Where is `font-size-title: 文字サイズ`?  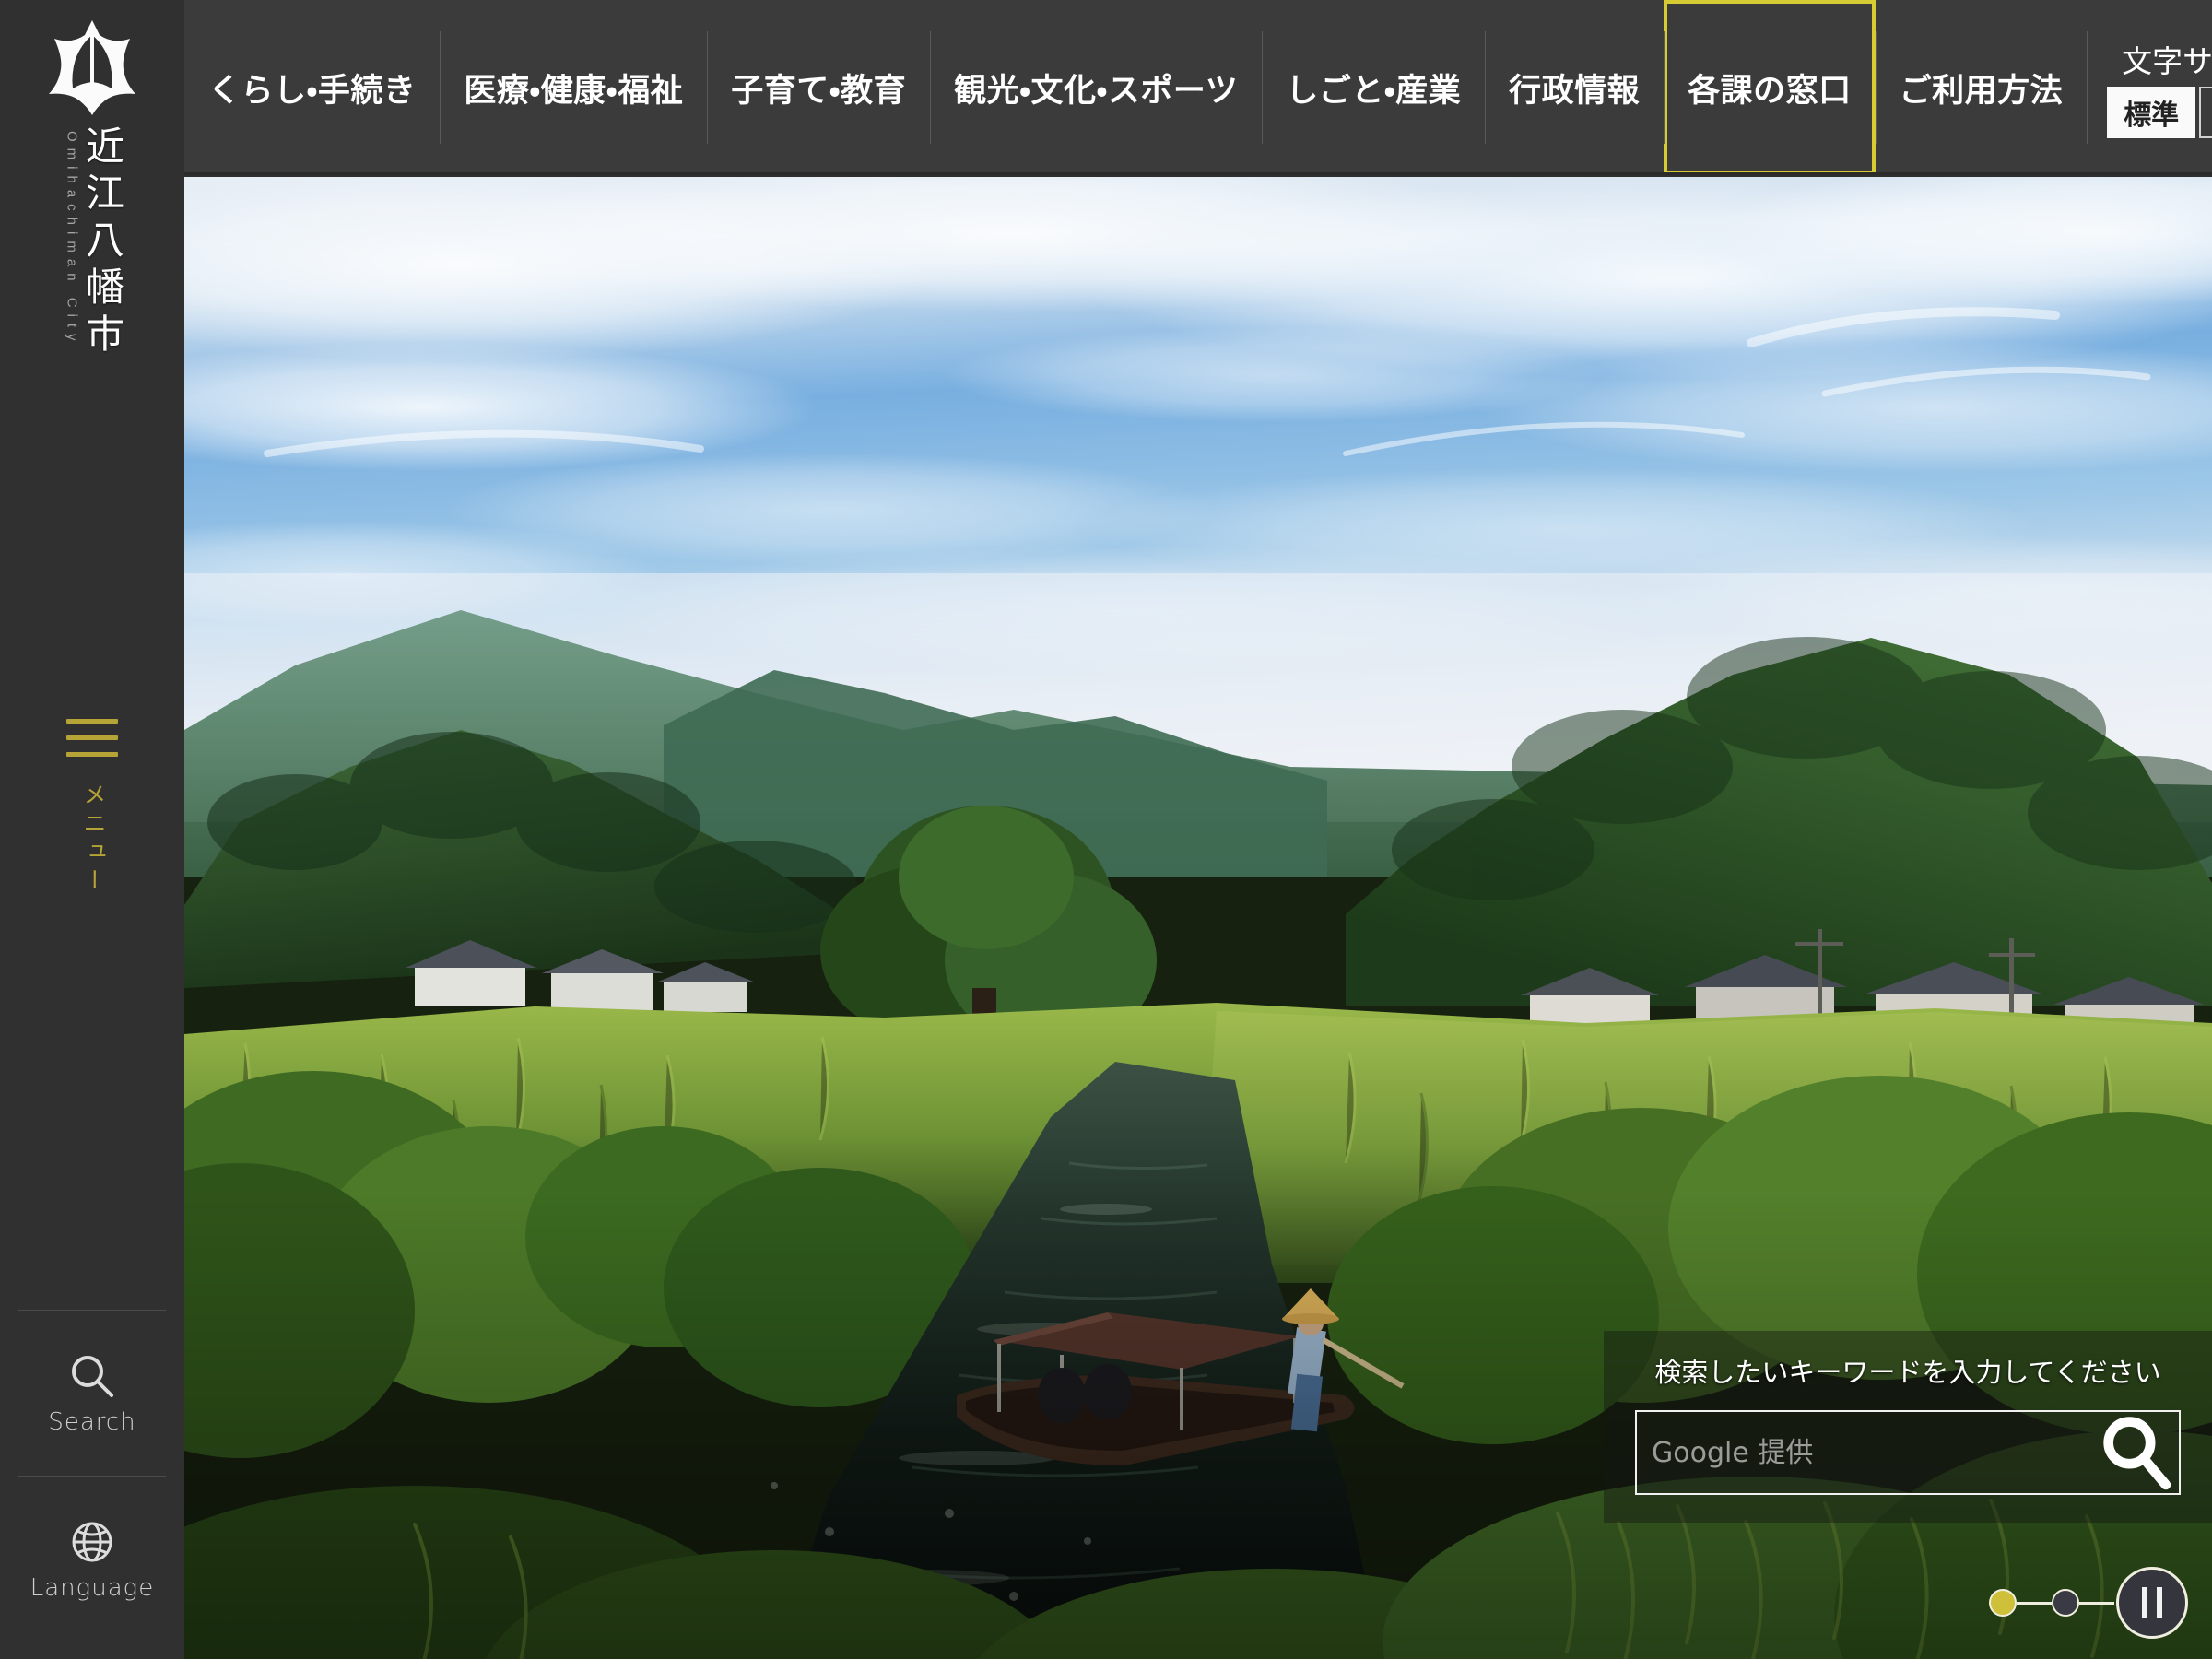 font-size-title: 文字サイズ is located at coordinates (2167, 61).